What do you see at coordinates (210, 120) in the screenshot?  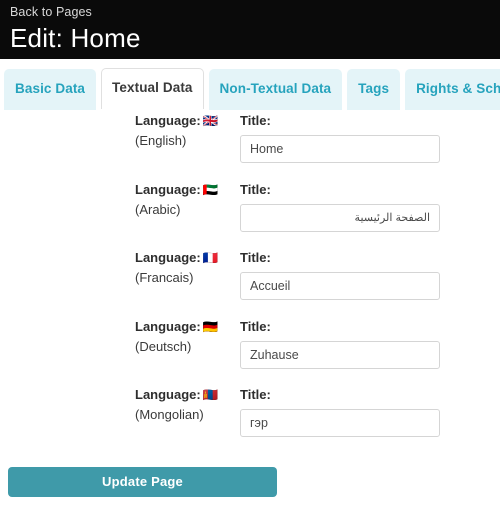 I see `flag-united-kingdom-icon: 🇬🇧` at bounding box center [210, 120].